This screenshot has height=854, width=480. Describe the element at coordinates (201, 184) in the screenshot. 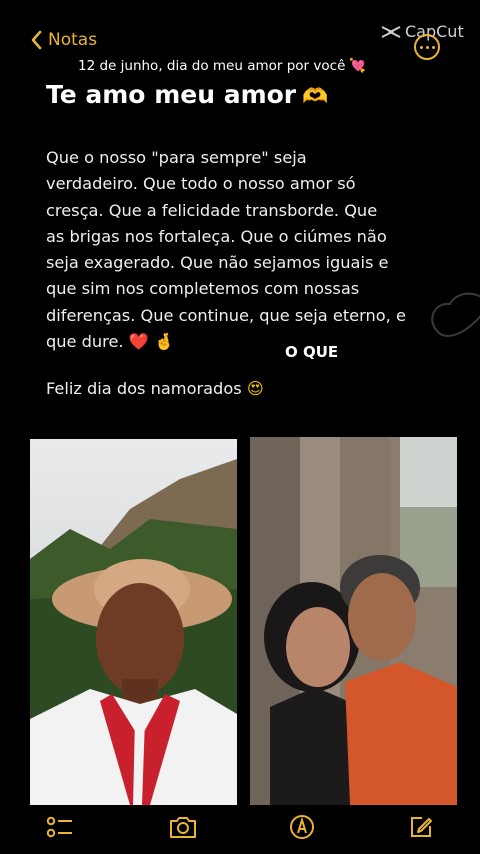

I see `body-line: verdadeiro. Que todo o nosso amor só` at that location.